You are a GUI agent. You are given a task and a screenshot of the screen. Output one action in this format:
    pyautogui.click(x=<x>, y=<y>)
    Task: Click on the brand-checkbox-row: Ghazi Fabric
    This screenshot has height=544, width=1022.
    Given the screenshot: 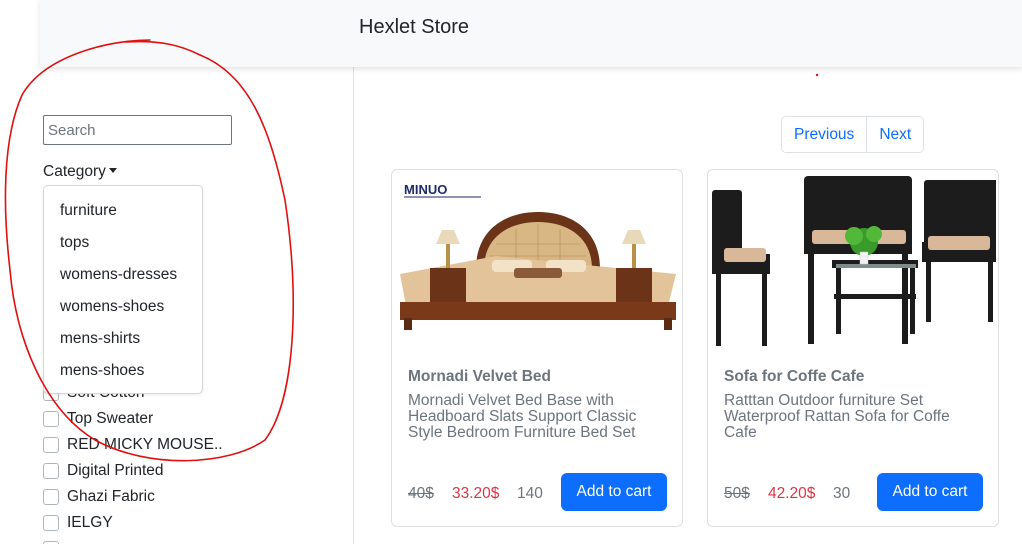 What is the action you would take?
    pyautogui.click(x=99, y=497)
    